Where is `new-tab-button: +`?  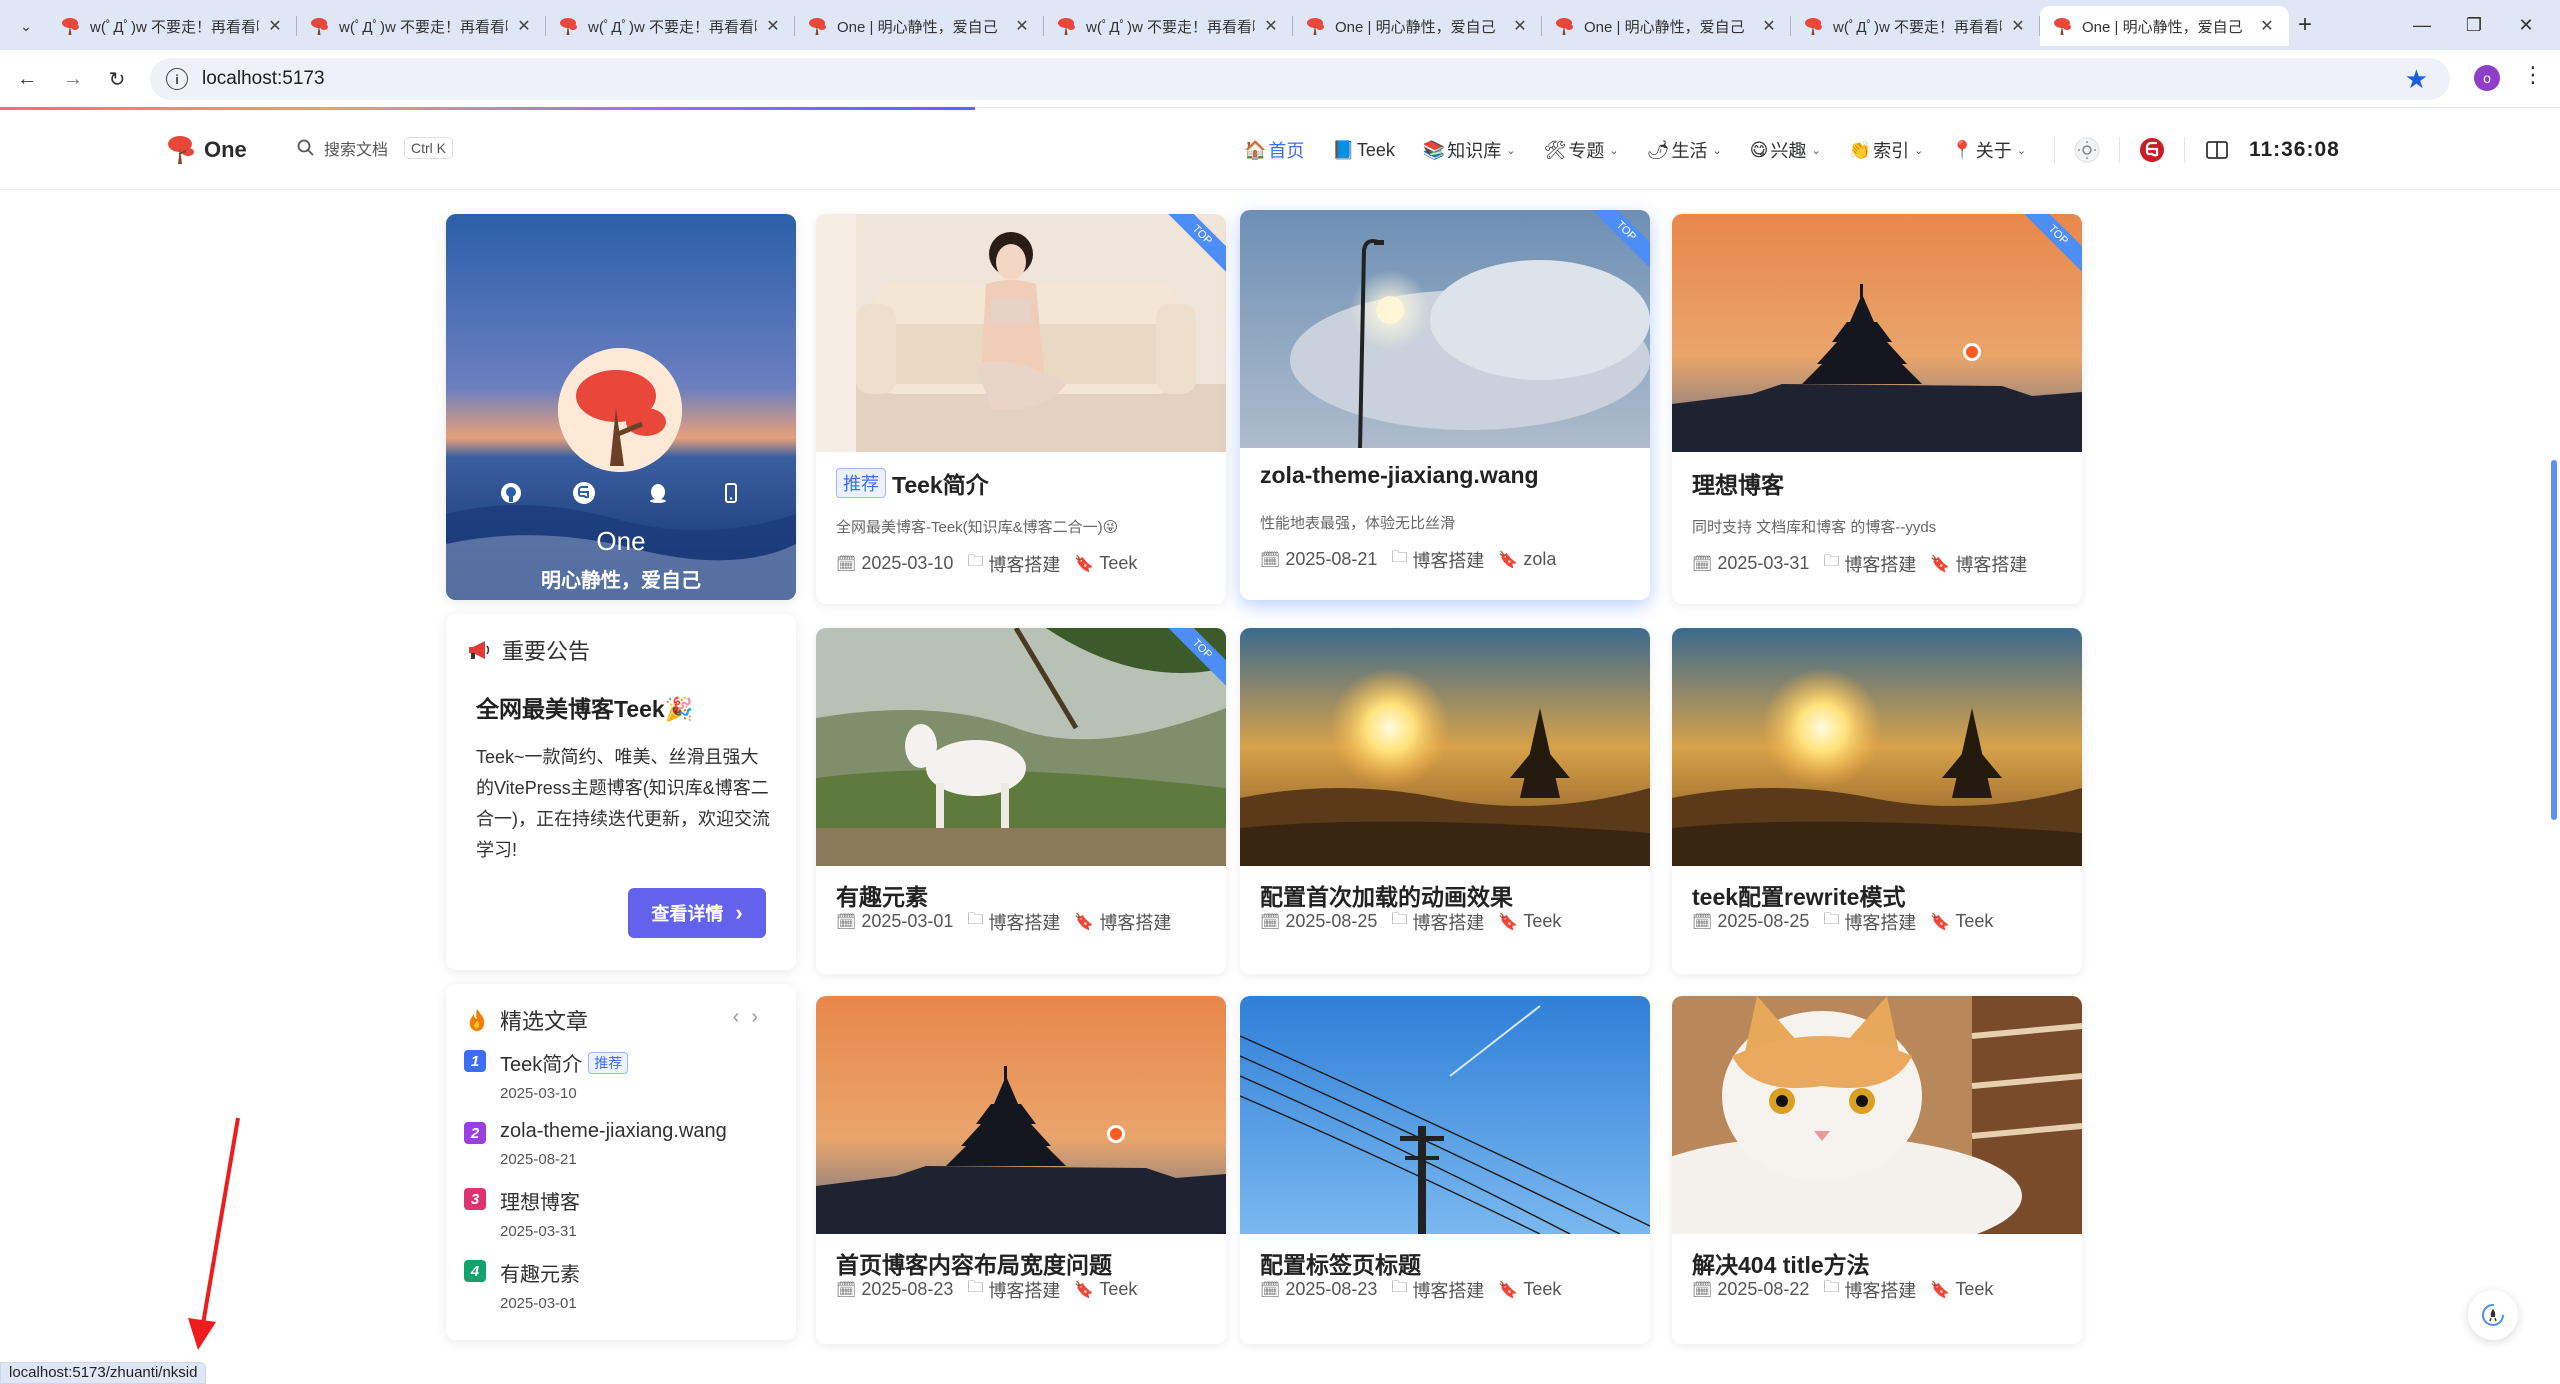
new-tab-button: + is located at coordinates (2305, 25).